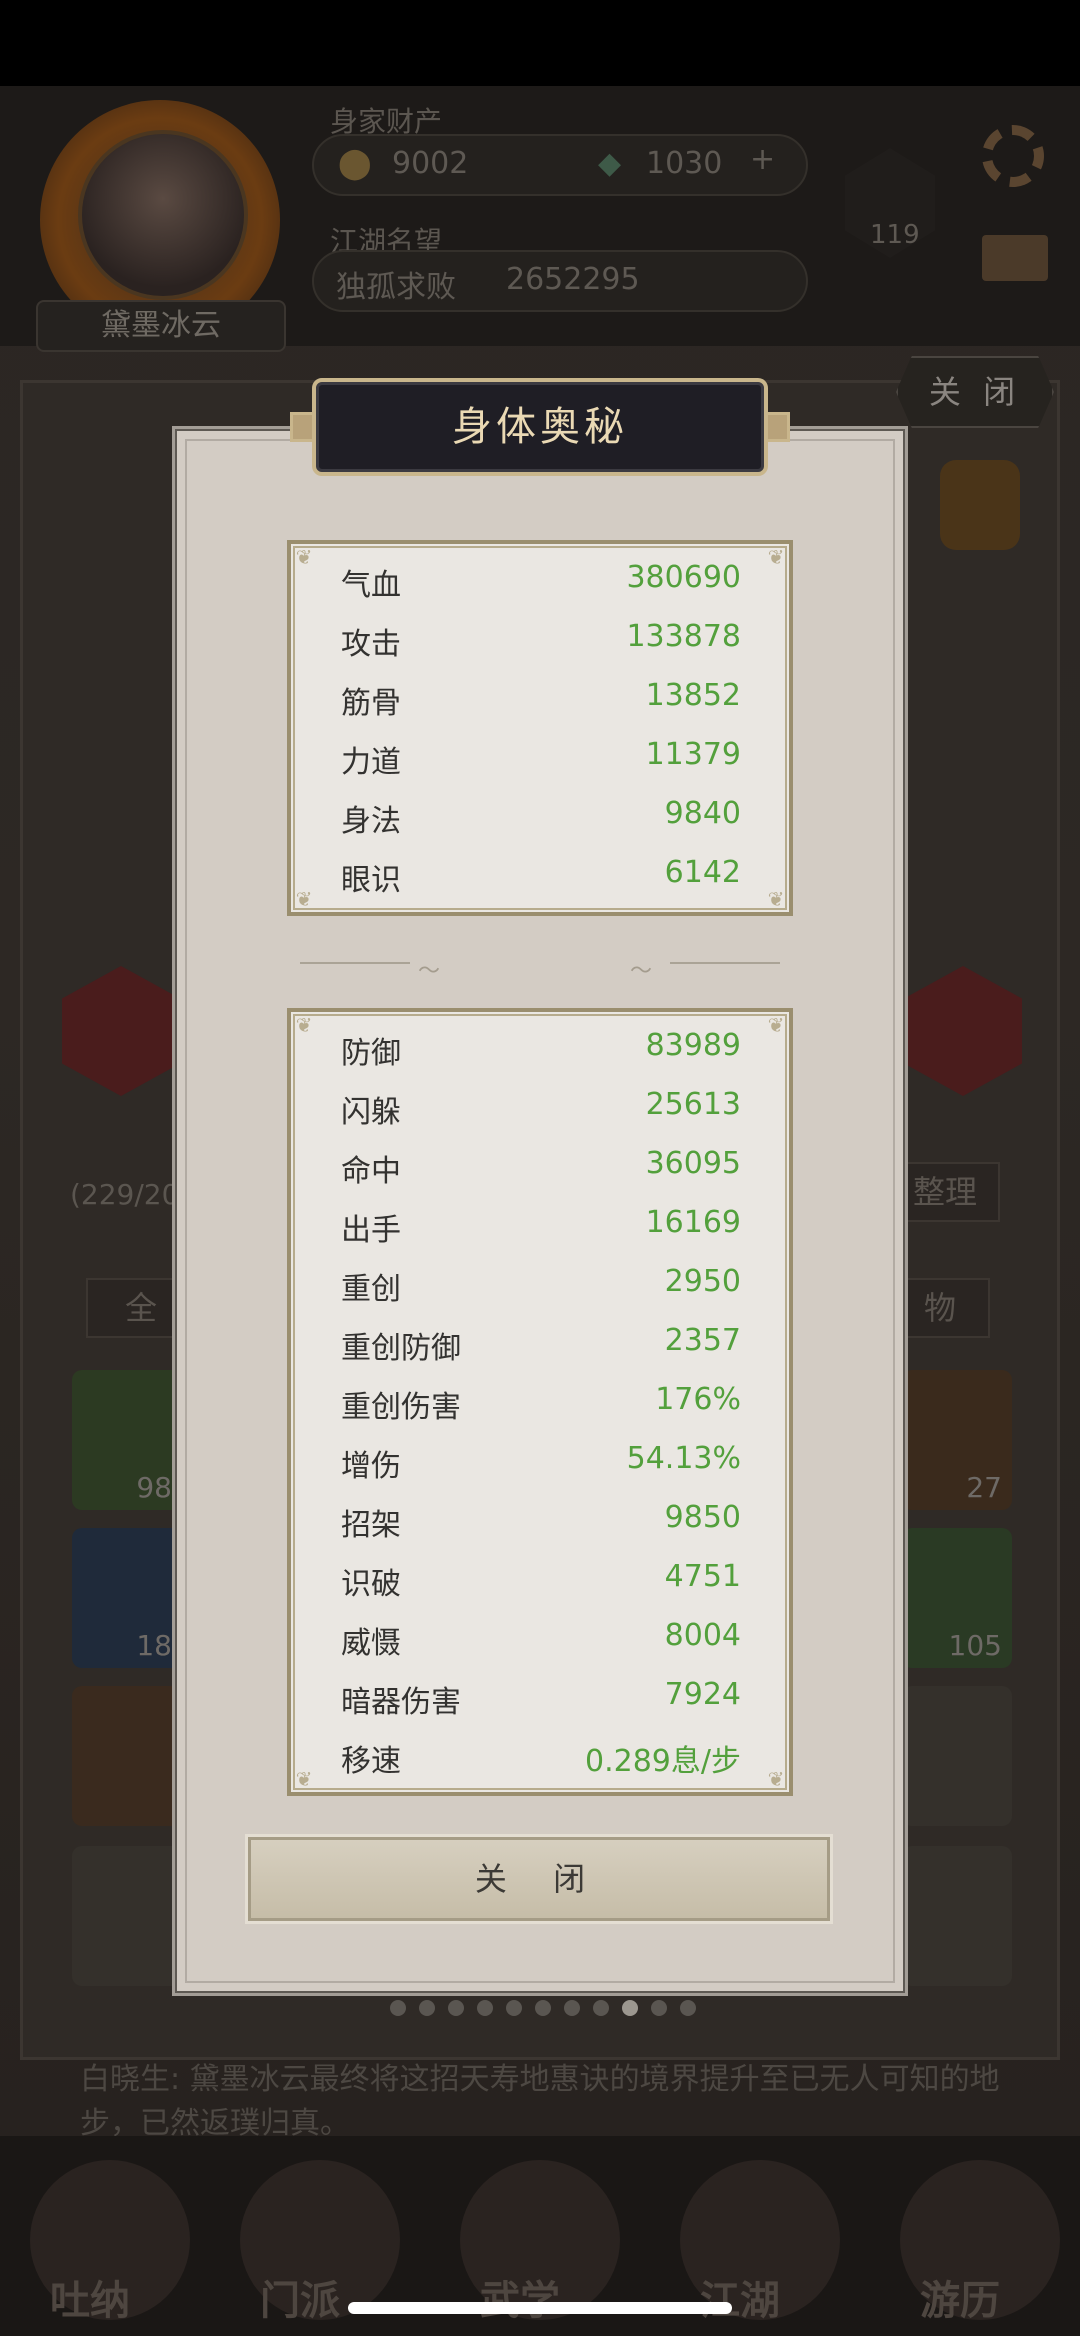 This screenshot has height=2336, width=1080. What do you see at coordinates (684, 163) in the screenshot?
I see `jade-amount: 1030` at bounding box center [684, 163].